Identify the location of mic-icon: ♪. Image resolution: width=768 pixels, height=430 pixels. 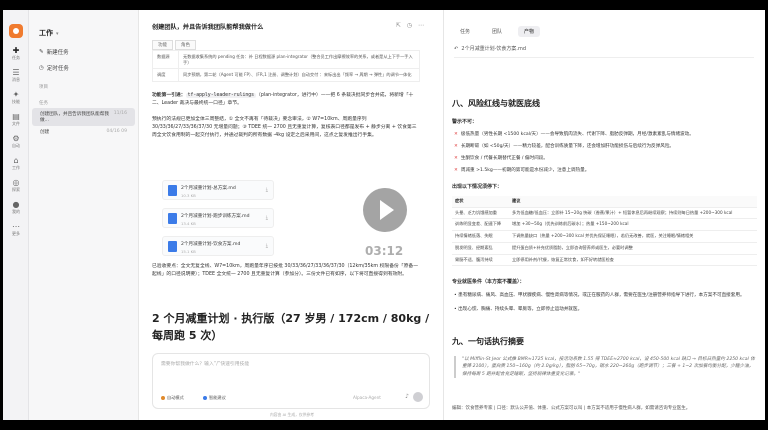
(407, 396).